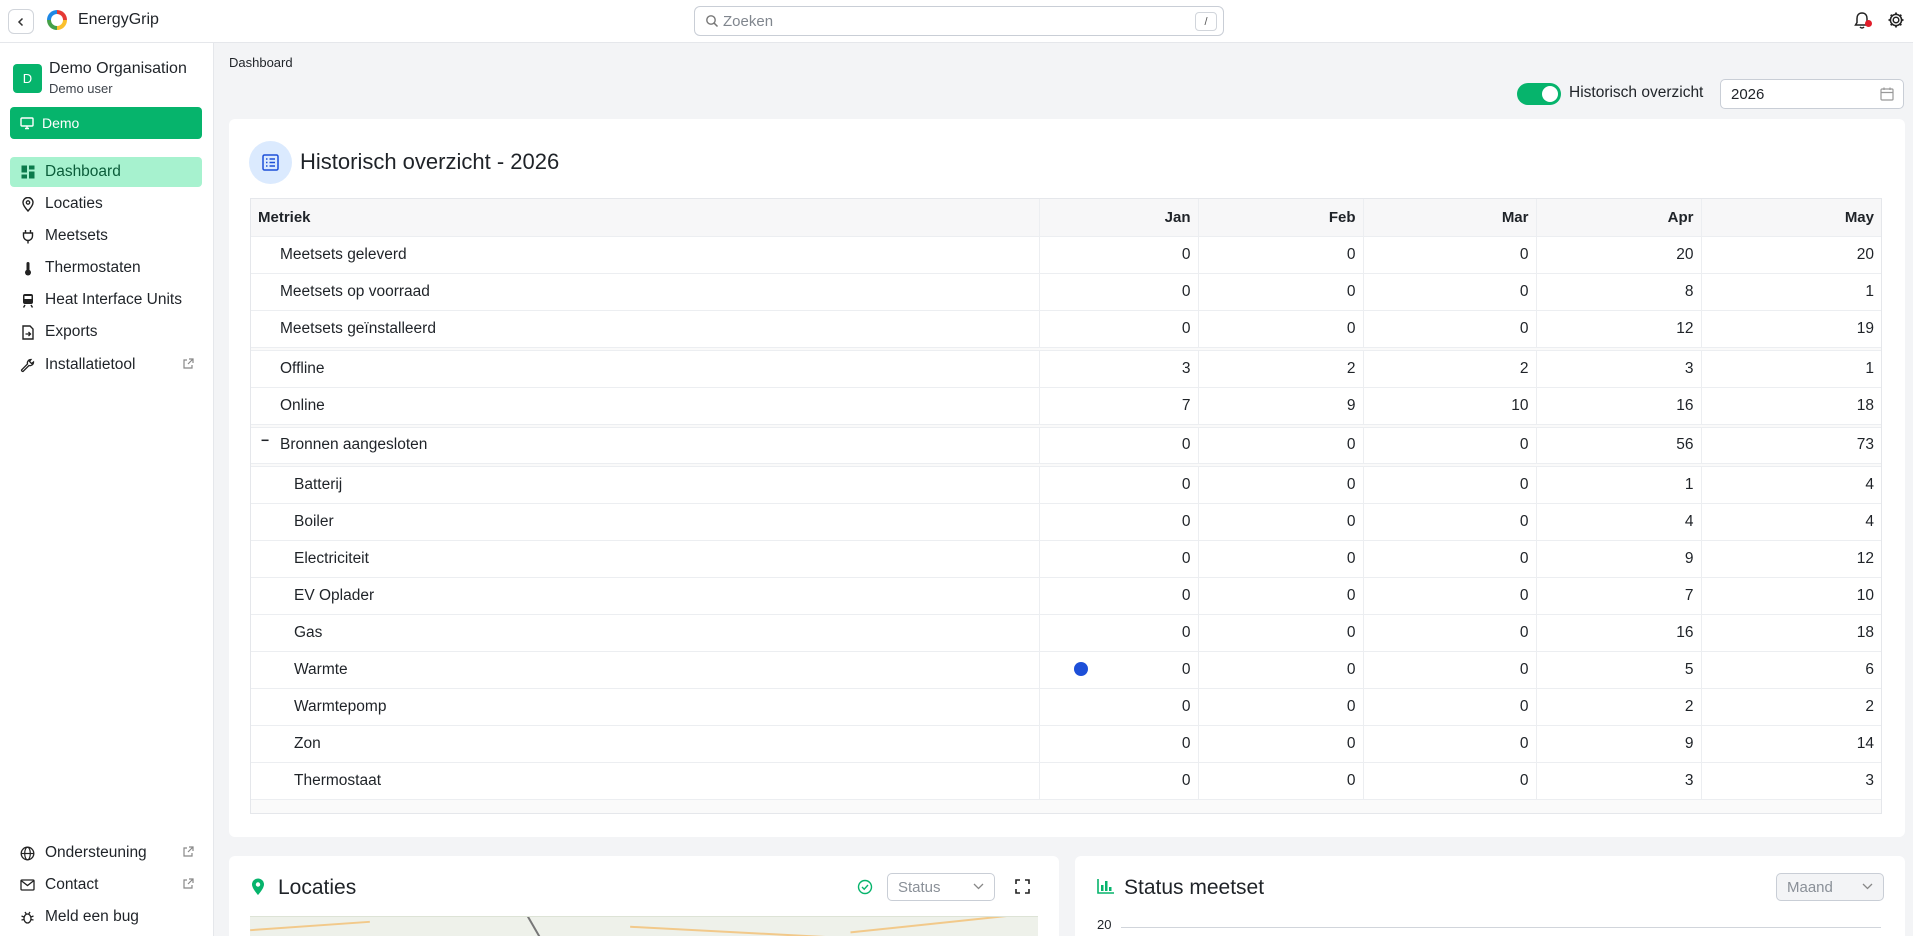  What do you see at coordinates (865, 887) in the screenshot?
I see `check-circle-icon` at bounding box center [865, 887].